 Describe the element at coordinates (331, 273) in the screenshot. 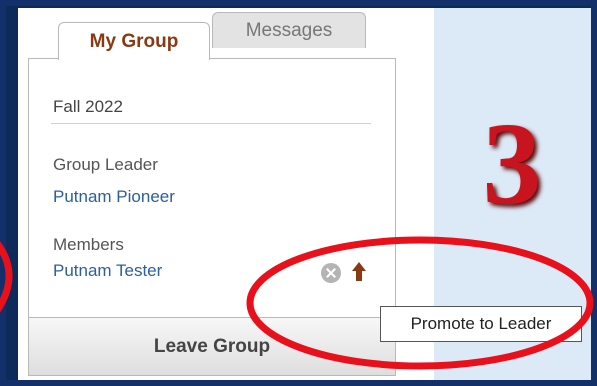

I see `remove-member-icon` at that location.